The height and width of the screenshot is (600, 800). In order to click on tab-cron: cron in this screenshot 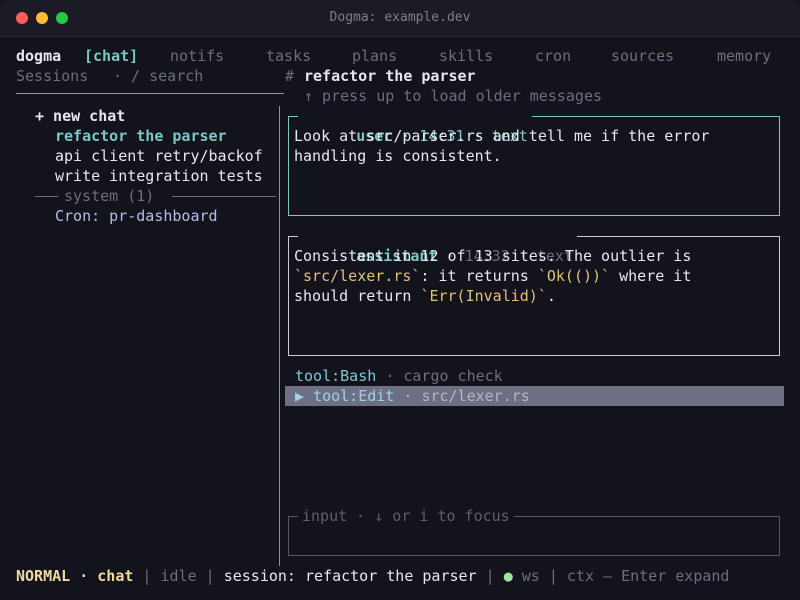, I will do `click(553, 56)`.